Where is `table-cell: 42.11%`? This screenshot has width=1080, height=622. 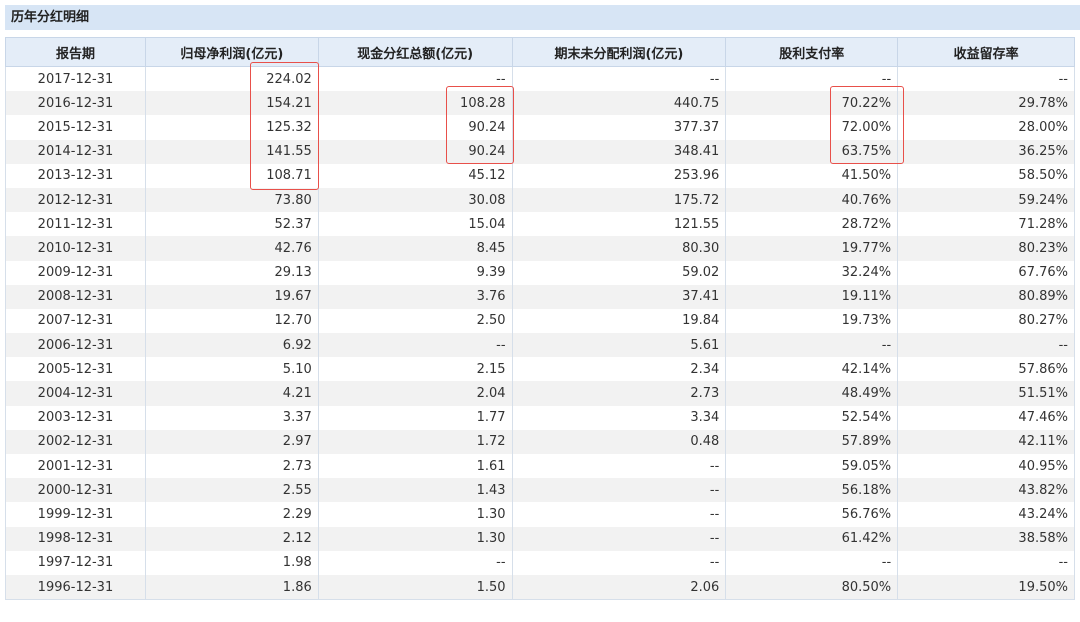 table-cell: 42.11% is located at coordinates (986, 441).